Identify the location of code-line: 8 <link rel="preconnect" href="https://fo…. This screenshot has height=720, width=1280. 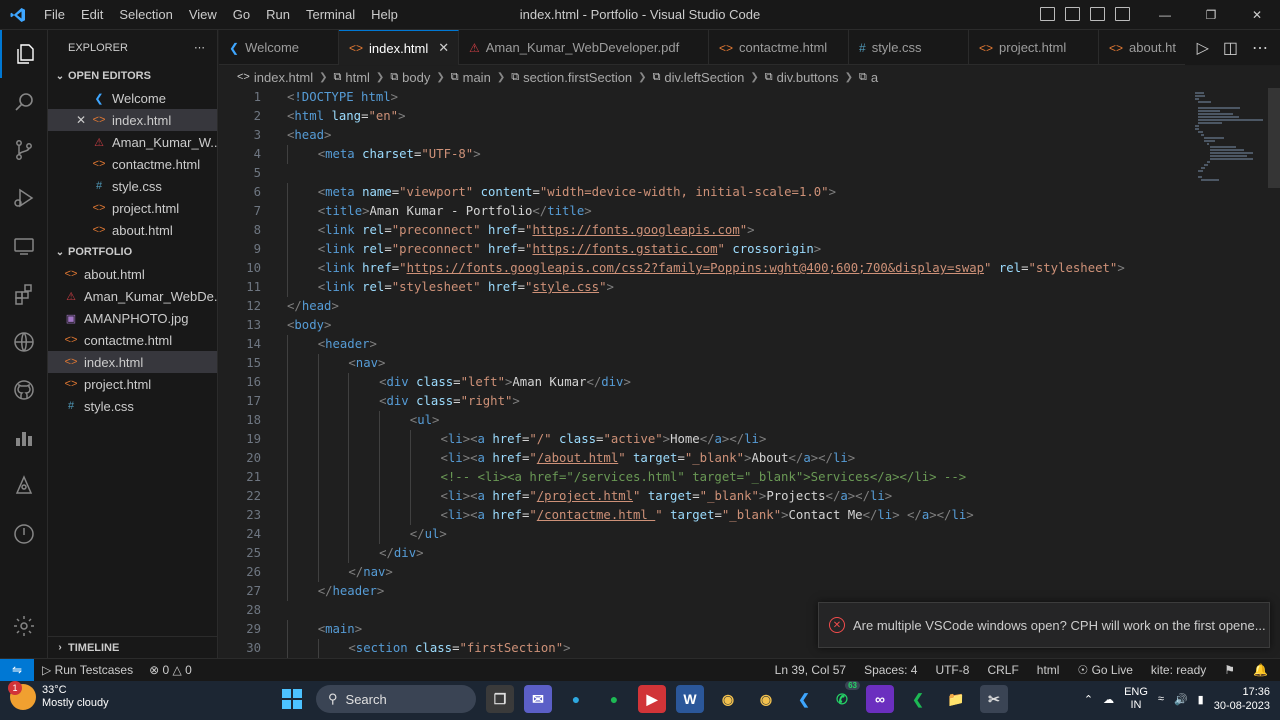
(704, 230).